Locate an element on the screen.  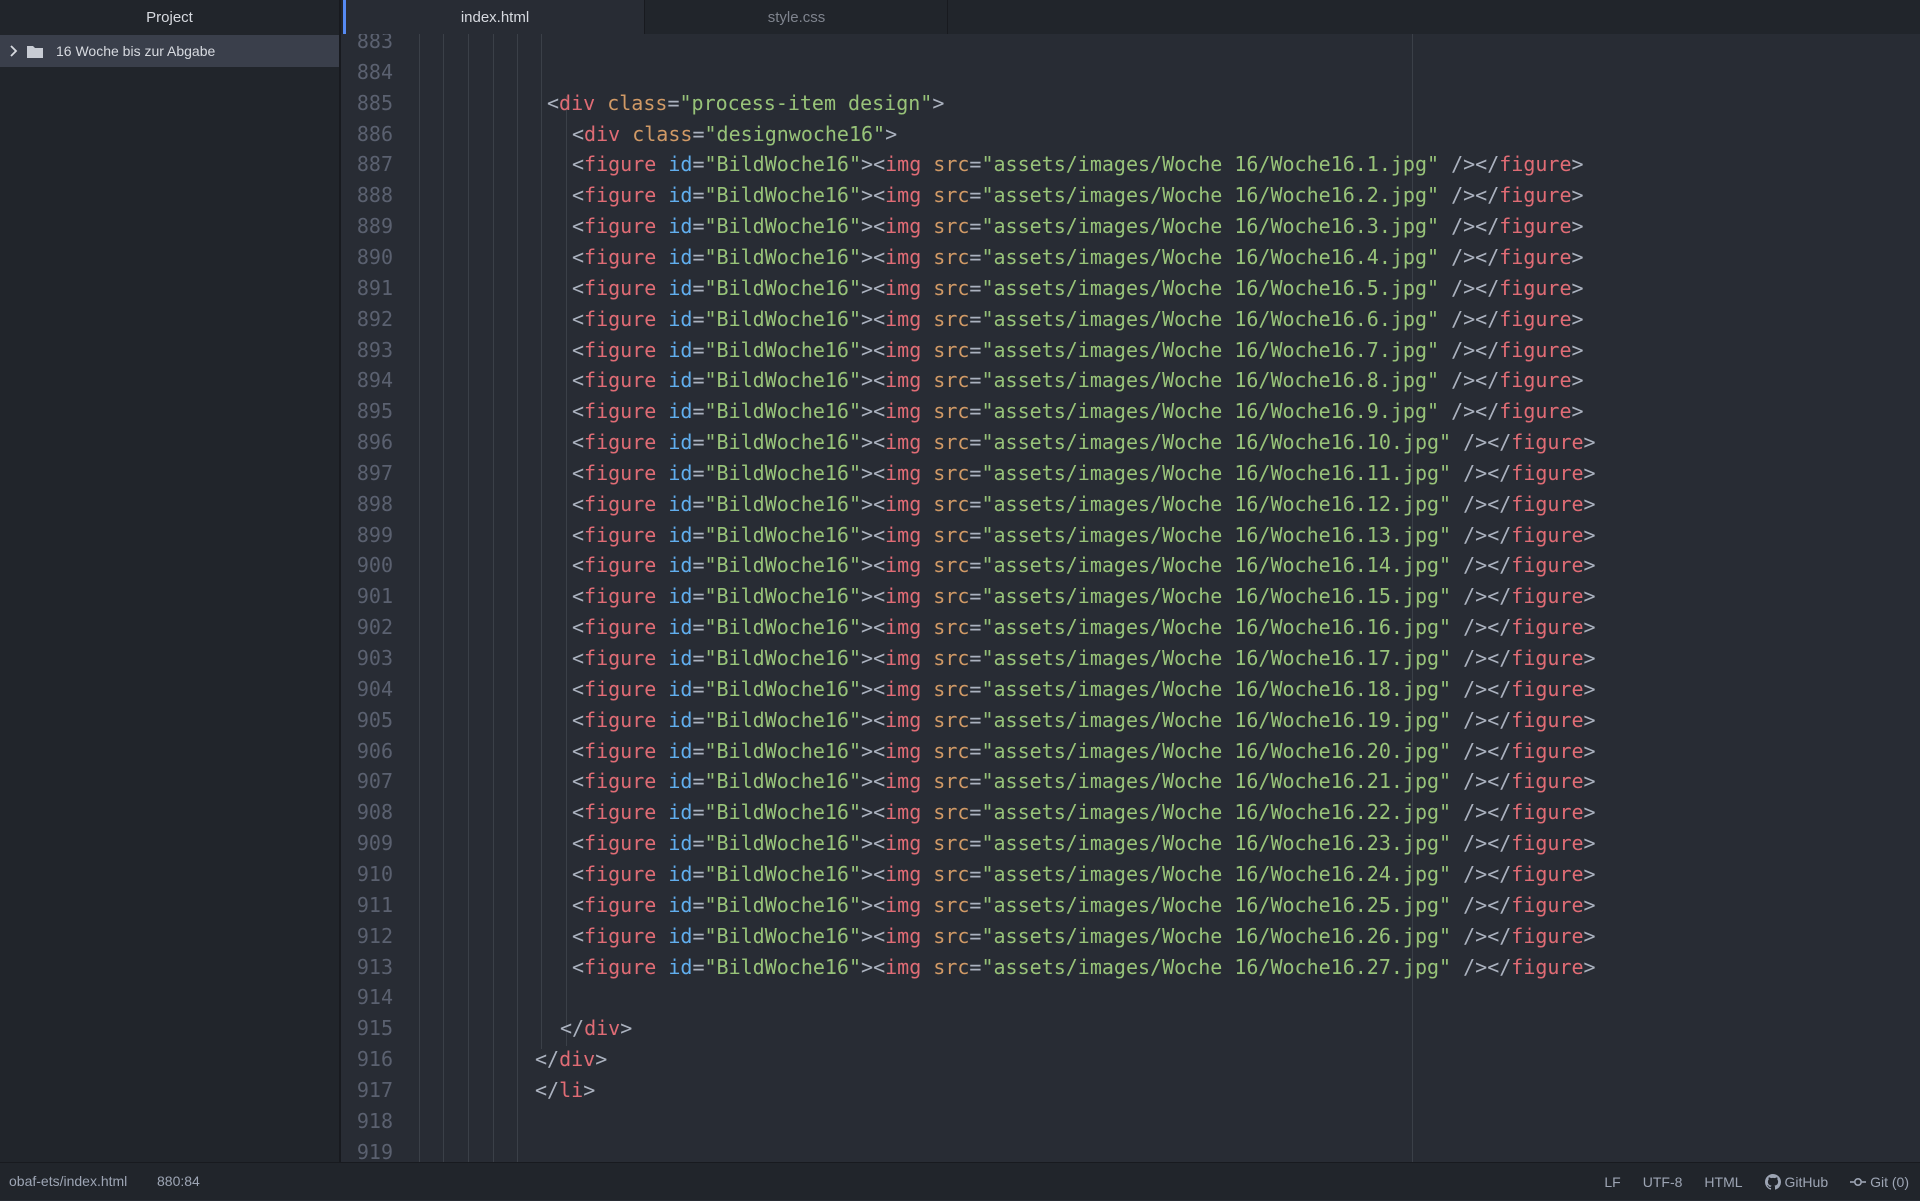
line-number: 903 is located at coordinates (374, 658).